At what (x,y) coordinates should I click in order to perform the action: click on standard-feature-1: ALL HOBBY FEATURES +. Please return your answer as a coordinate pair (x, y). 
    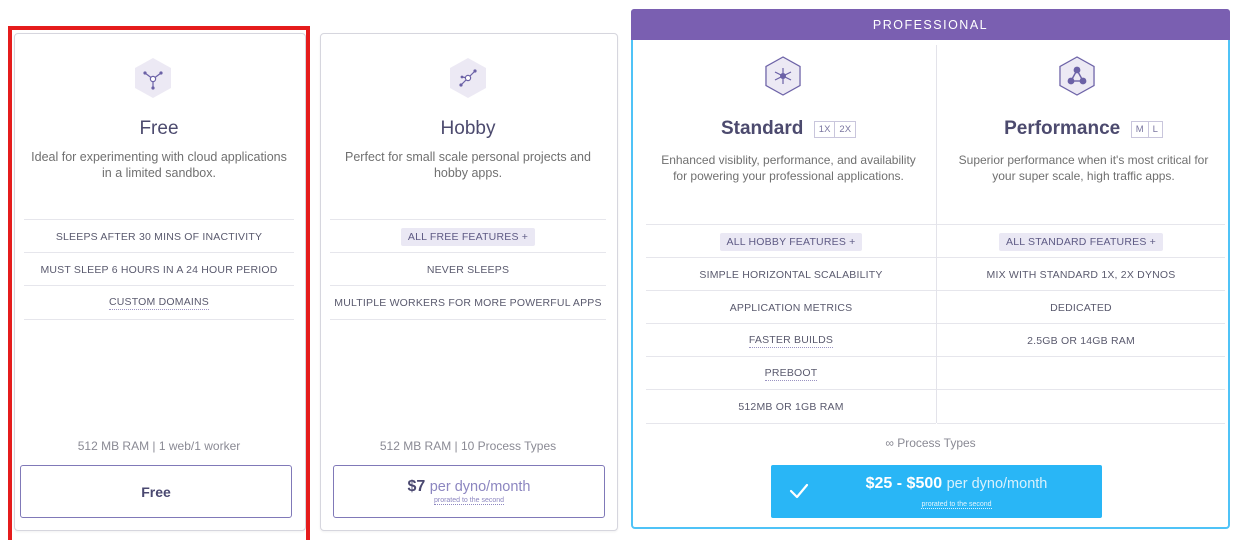
    Looking at the image, I should click on (791, 241).